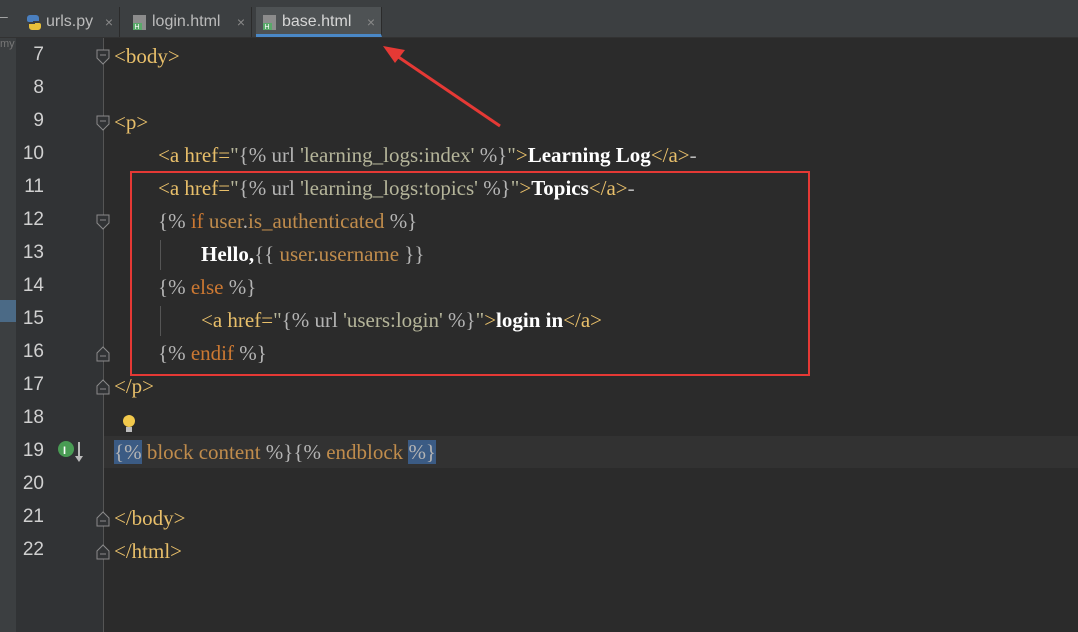 The width and height of the screenshot is (1078, 632). What do you see at coordinates (364, 452) in the screenshot?
I see `block-tag: endblock` at bounding box center [364, 452].